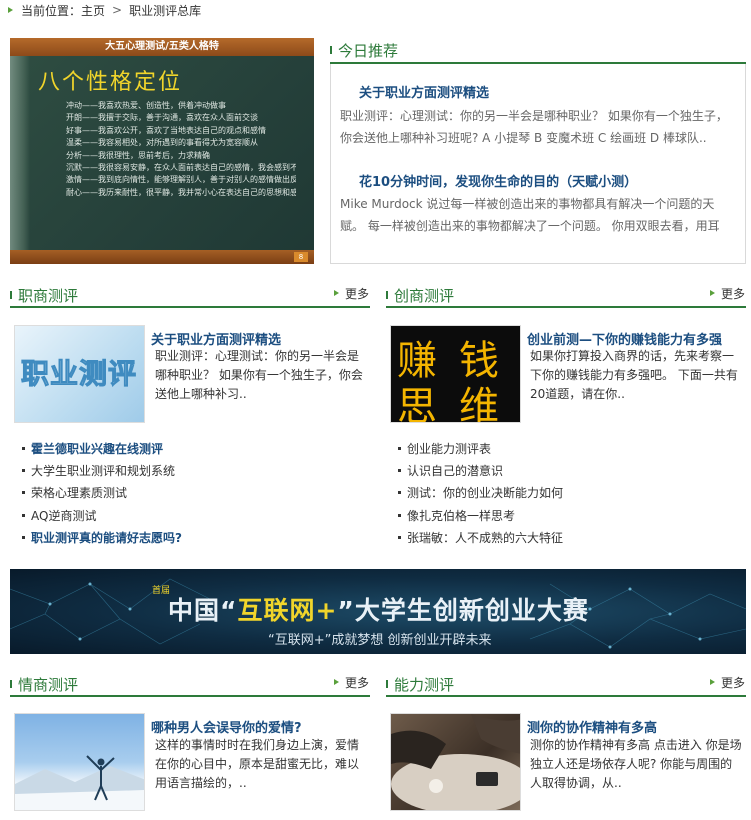 The image size is (751, 820). I want to click on startup-thumbnail: 赚 钱 思 维, so click(455, 374).